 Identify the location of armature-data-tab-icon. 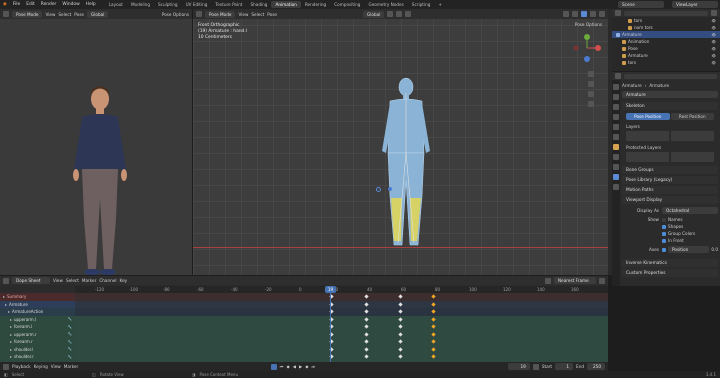
(616, 177).